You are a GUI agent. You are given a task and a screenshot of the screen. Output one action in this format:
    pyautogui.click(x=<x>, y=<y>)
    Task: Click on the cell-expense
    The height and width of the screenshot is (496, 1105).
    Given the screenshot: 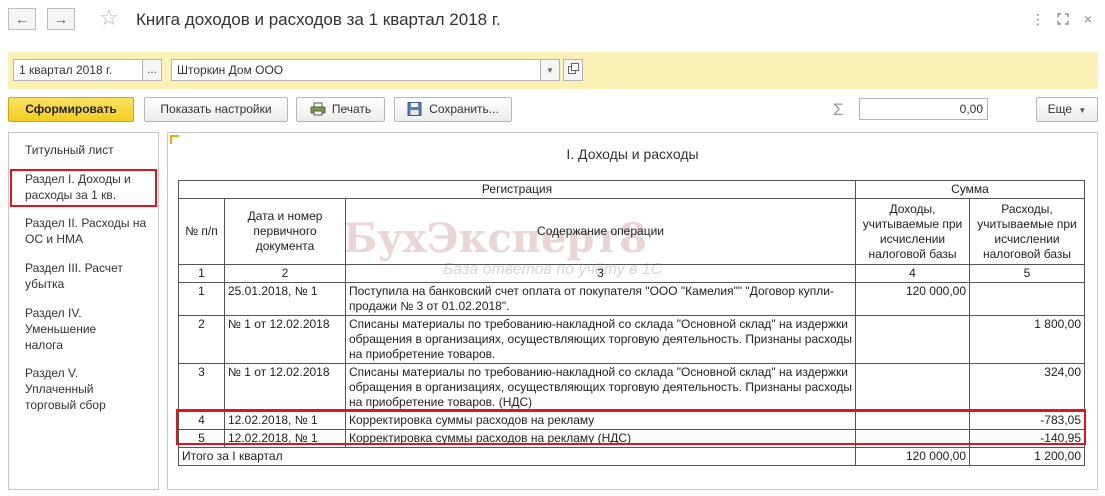 What is the action you would take?
    pyautogui.click(x=1027, y=299)
    